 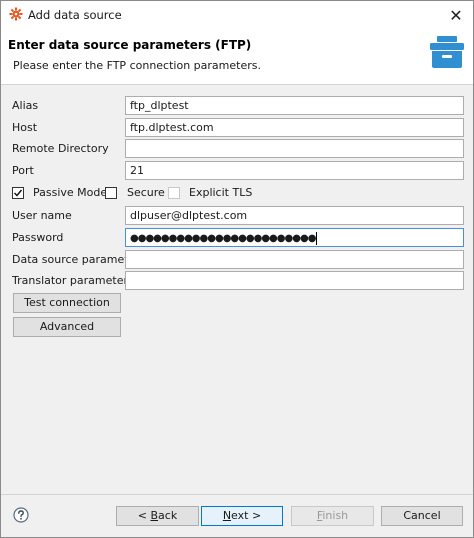 I want to click on secure-checkbox, so click(x=111, y=193).